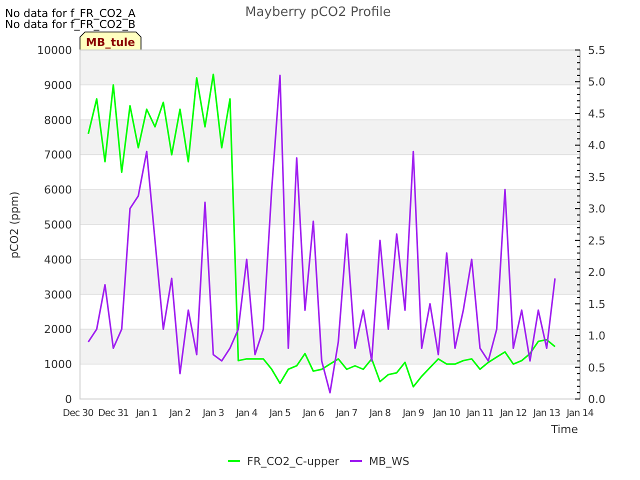 The width and height of the screenshot is (640, 480). Describe the element at coordinates (597, 241) in the screenshot. I see `y2-tick-label: 2.5` at that location.